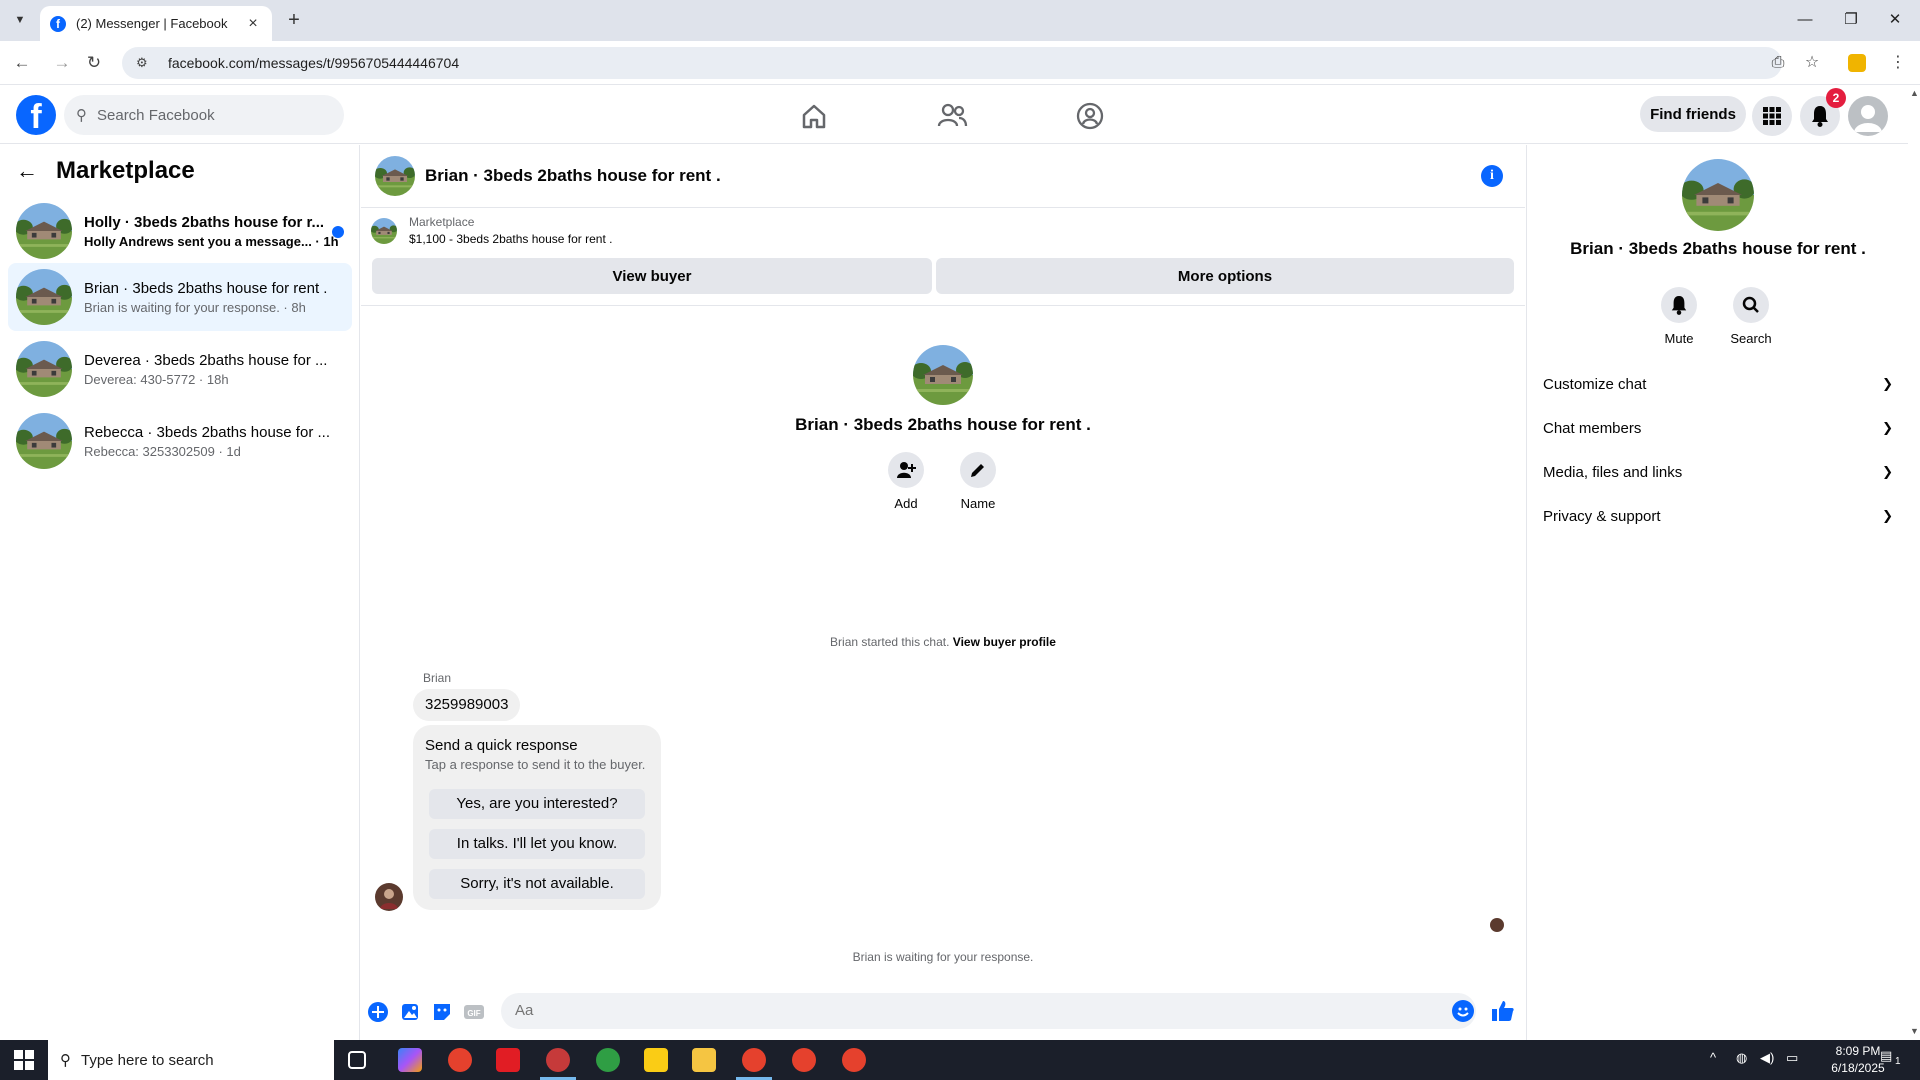 Image resolution: width=1920 pixels, height=1080 pixels. What do you see at coordinates (943, 957) in the screenshot?
I see `waiting-notice: Brian is waiting for your response.` at bounding box center [943, 957].